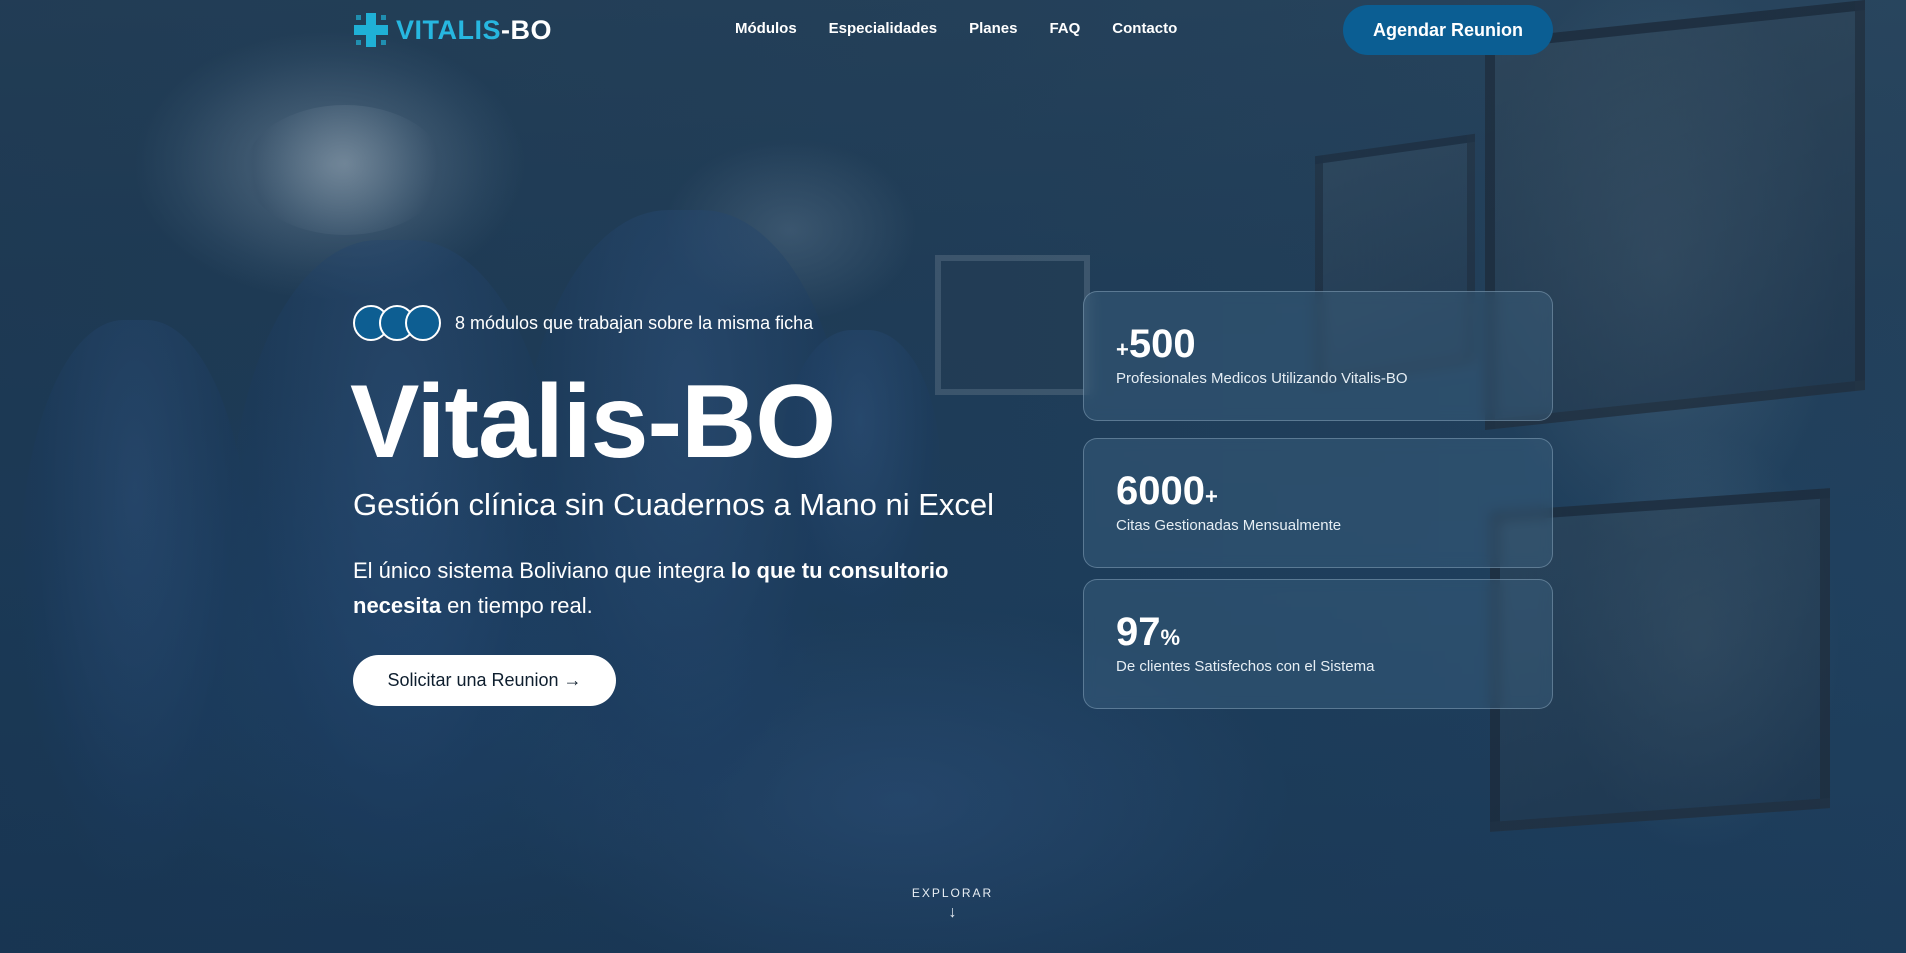 This screenshot has height=953, width=1906. Describe the element at coordinates (1211, 496) in the screenshot. I see `stat-suffix: +` at that location.